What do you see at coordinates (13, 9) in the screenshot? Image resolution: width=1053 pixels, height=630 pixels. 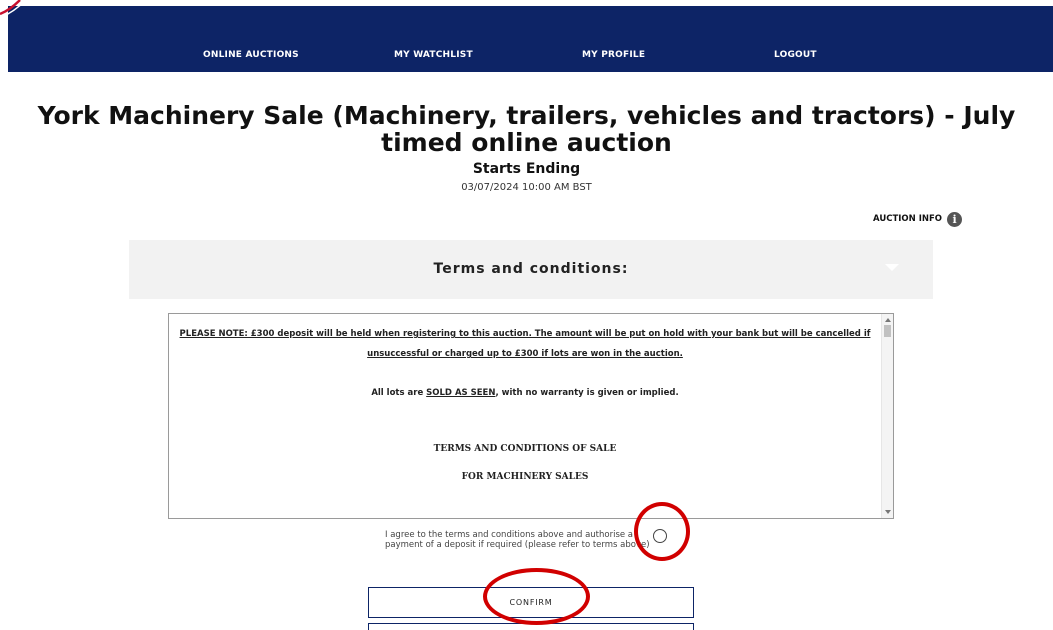 I see `logo-corner-icon` at bounding box center [13, 9].